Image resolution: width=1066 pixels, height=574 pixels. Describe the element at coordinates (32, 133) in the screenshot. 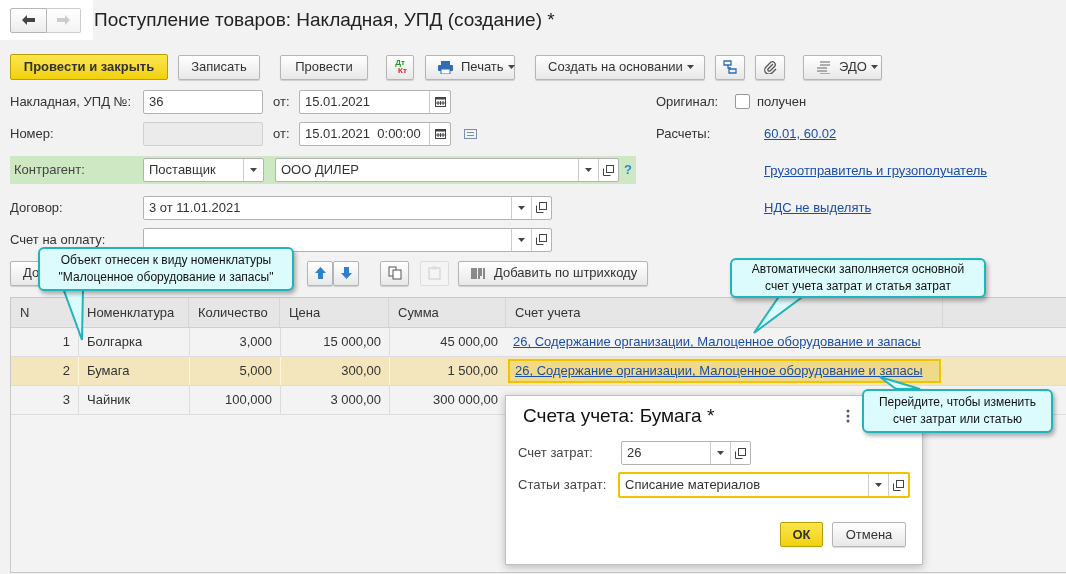

I see `field-label: Номер:` at that location.